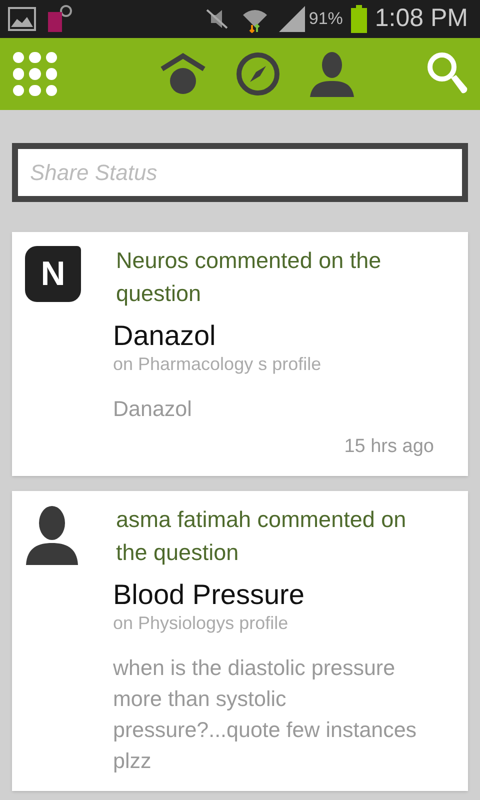  I want to click on profile-text: on Pharmacology s profile, so click(217, 364).